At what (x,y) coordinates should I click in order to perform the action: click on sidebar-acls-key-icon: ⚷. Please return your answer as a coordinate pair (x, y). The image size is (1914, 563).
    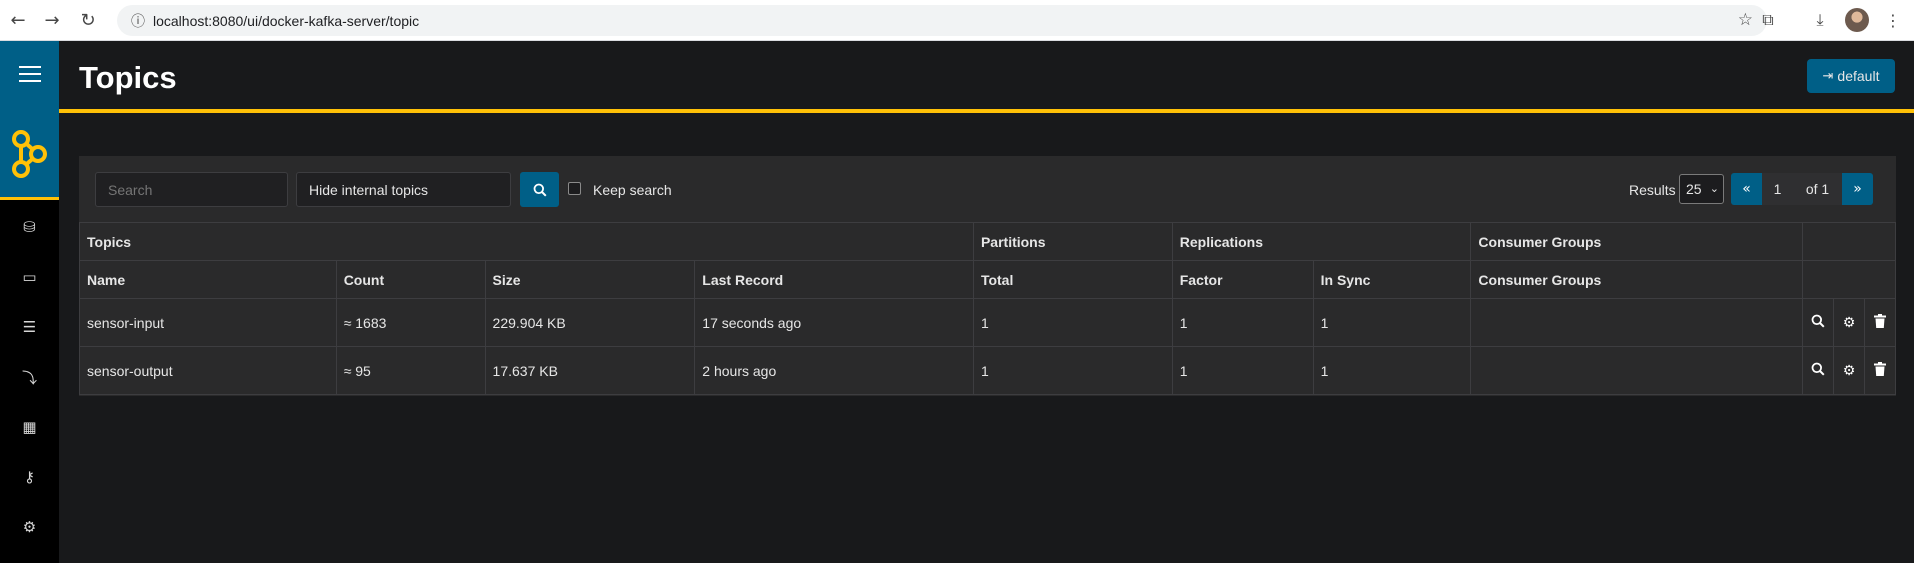
    Looking at the image, I should click on (29, 477).